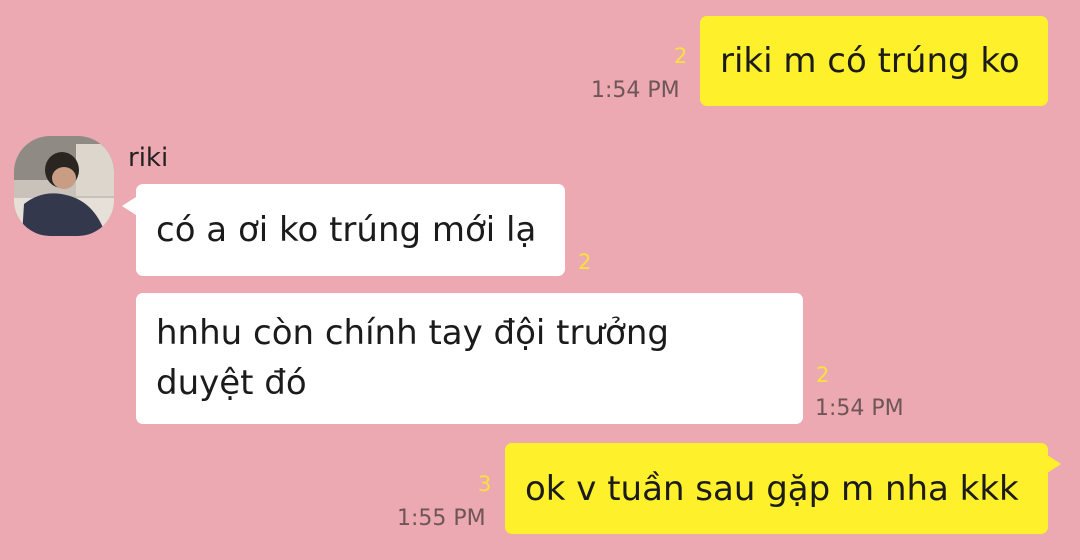 The width and height of the screenshot is (1080, 560). I want to click on message-text-line: hnhu còn chính tay đội trưởng, so click(412, 333).